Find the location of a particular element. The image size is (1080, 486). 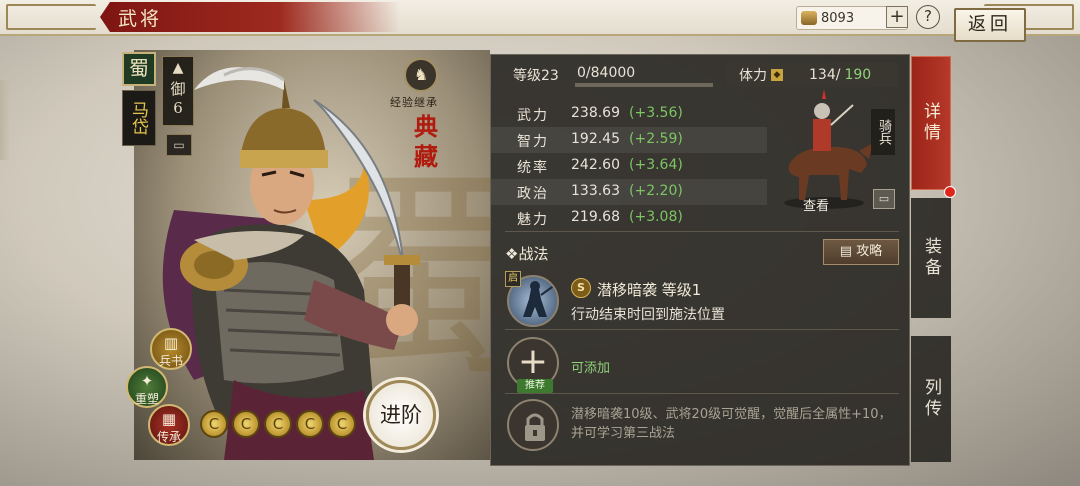

military-book-button: ▥ 兵书 is located at coordinates (171, 349).